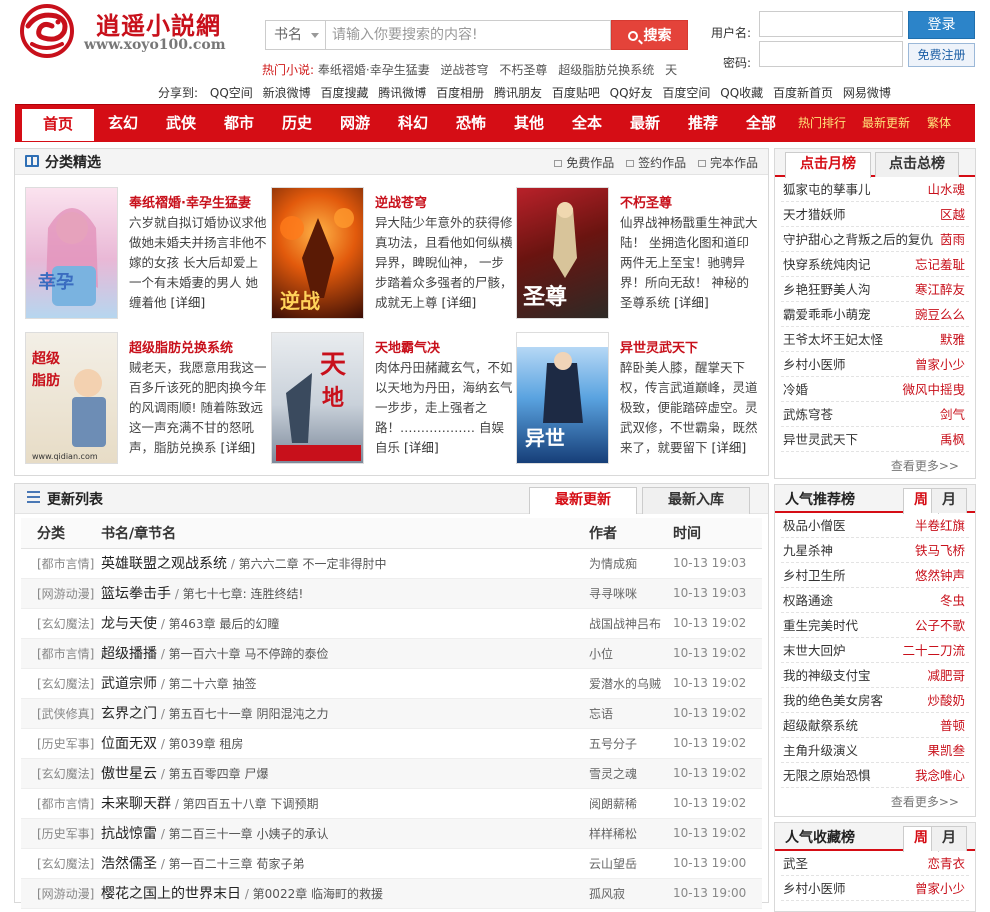 Image resolution: width=990 pixels, height=912 pixels. Describe the element at coordinates (727, 163) in the screenshot. I see `tab-finished: 完本作品` at that location.